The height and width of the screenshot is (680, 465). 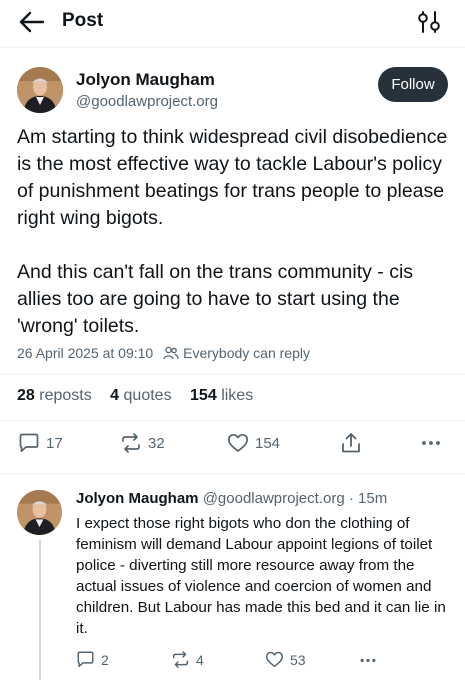 What do you see at coordinates (429, 22) in the screenshot?
I see `sliders-icon` at bounding box center [429, 22].